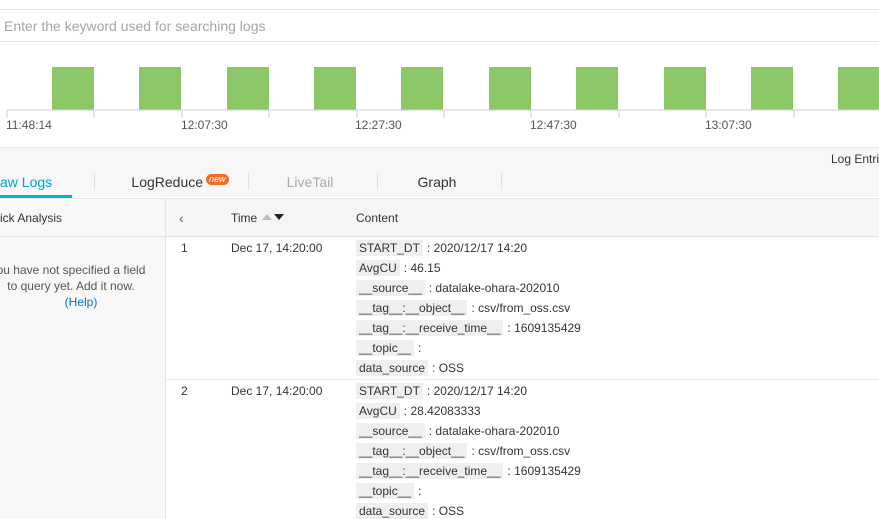  What do you see at coordinates (854, 159) in the screenshot?
I see `log-entries-count: Log Entri` at bounding box center [854, 159].